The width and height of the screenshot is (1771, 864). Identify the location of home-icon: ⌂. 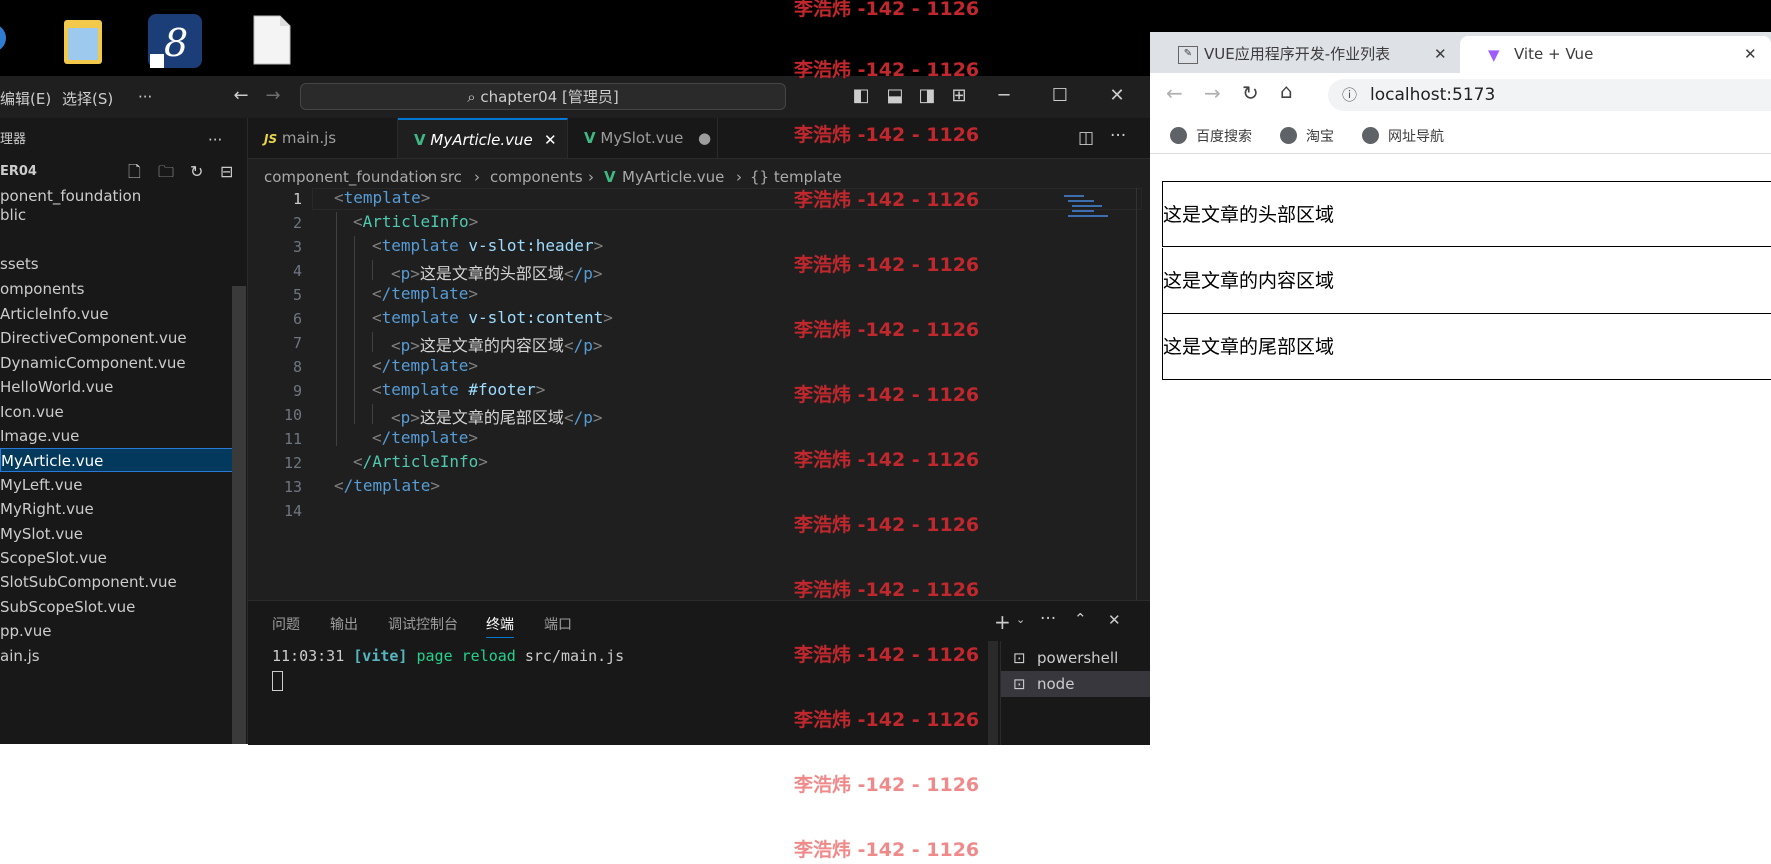
(1286, 91).